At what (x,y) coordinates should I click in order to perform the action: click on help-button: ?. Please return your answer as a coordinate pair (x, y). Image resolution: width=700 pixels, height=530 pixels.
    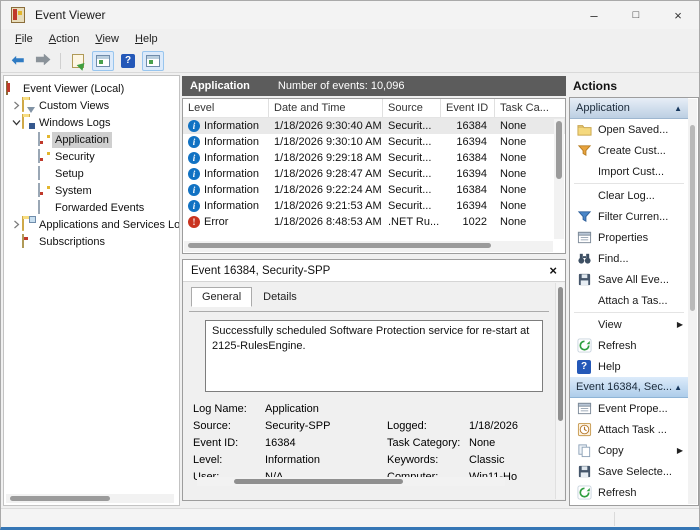
    Looking at the image, I should click on (128, 61).